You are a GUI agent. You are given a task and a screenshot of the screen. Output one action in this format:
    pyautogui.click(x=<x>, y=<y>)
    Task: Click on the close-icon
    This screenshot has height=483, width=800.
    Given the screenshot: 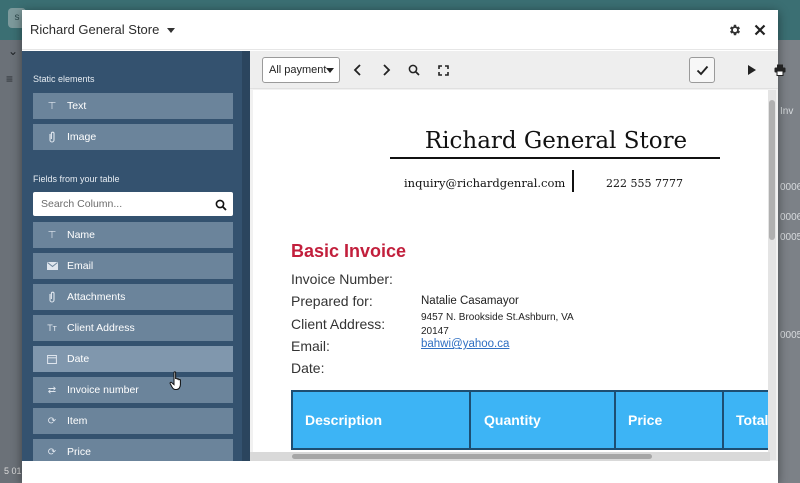 What is the action you would take?
    pyautogui.click(x=760, y=30)
    